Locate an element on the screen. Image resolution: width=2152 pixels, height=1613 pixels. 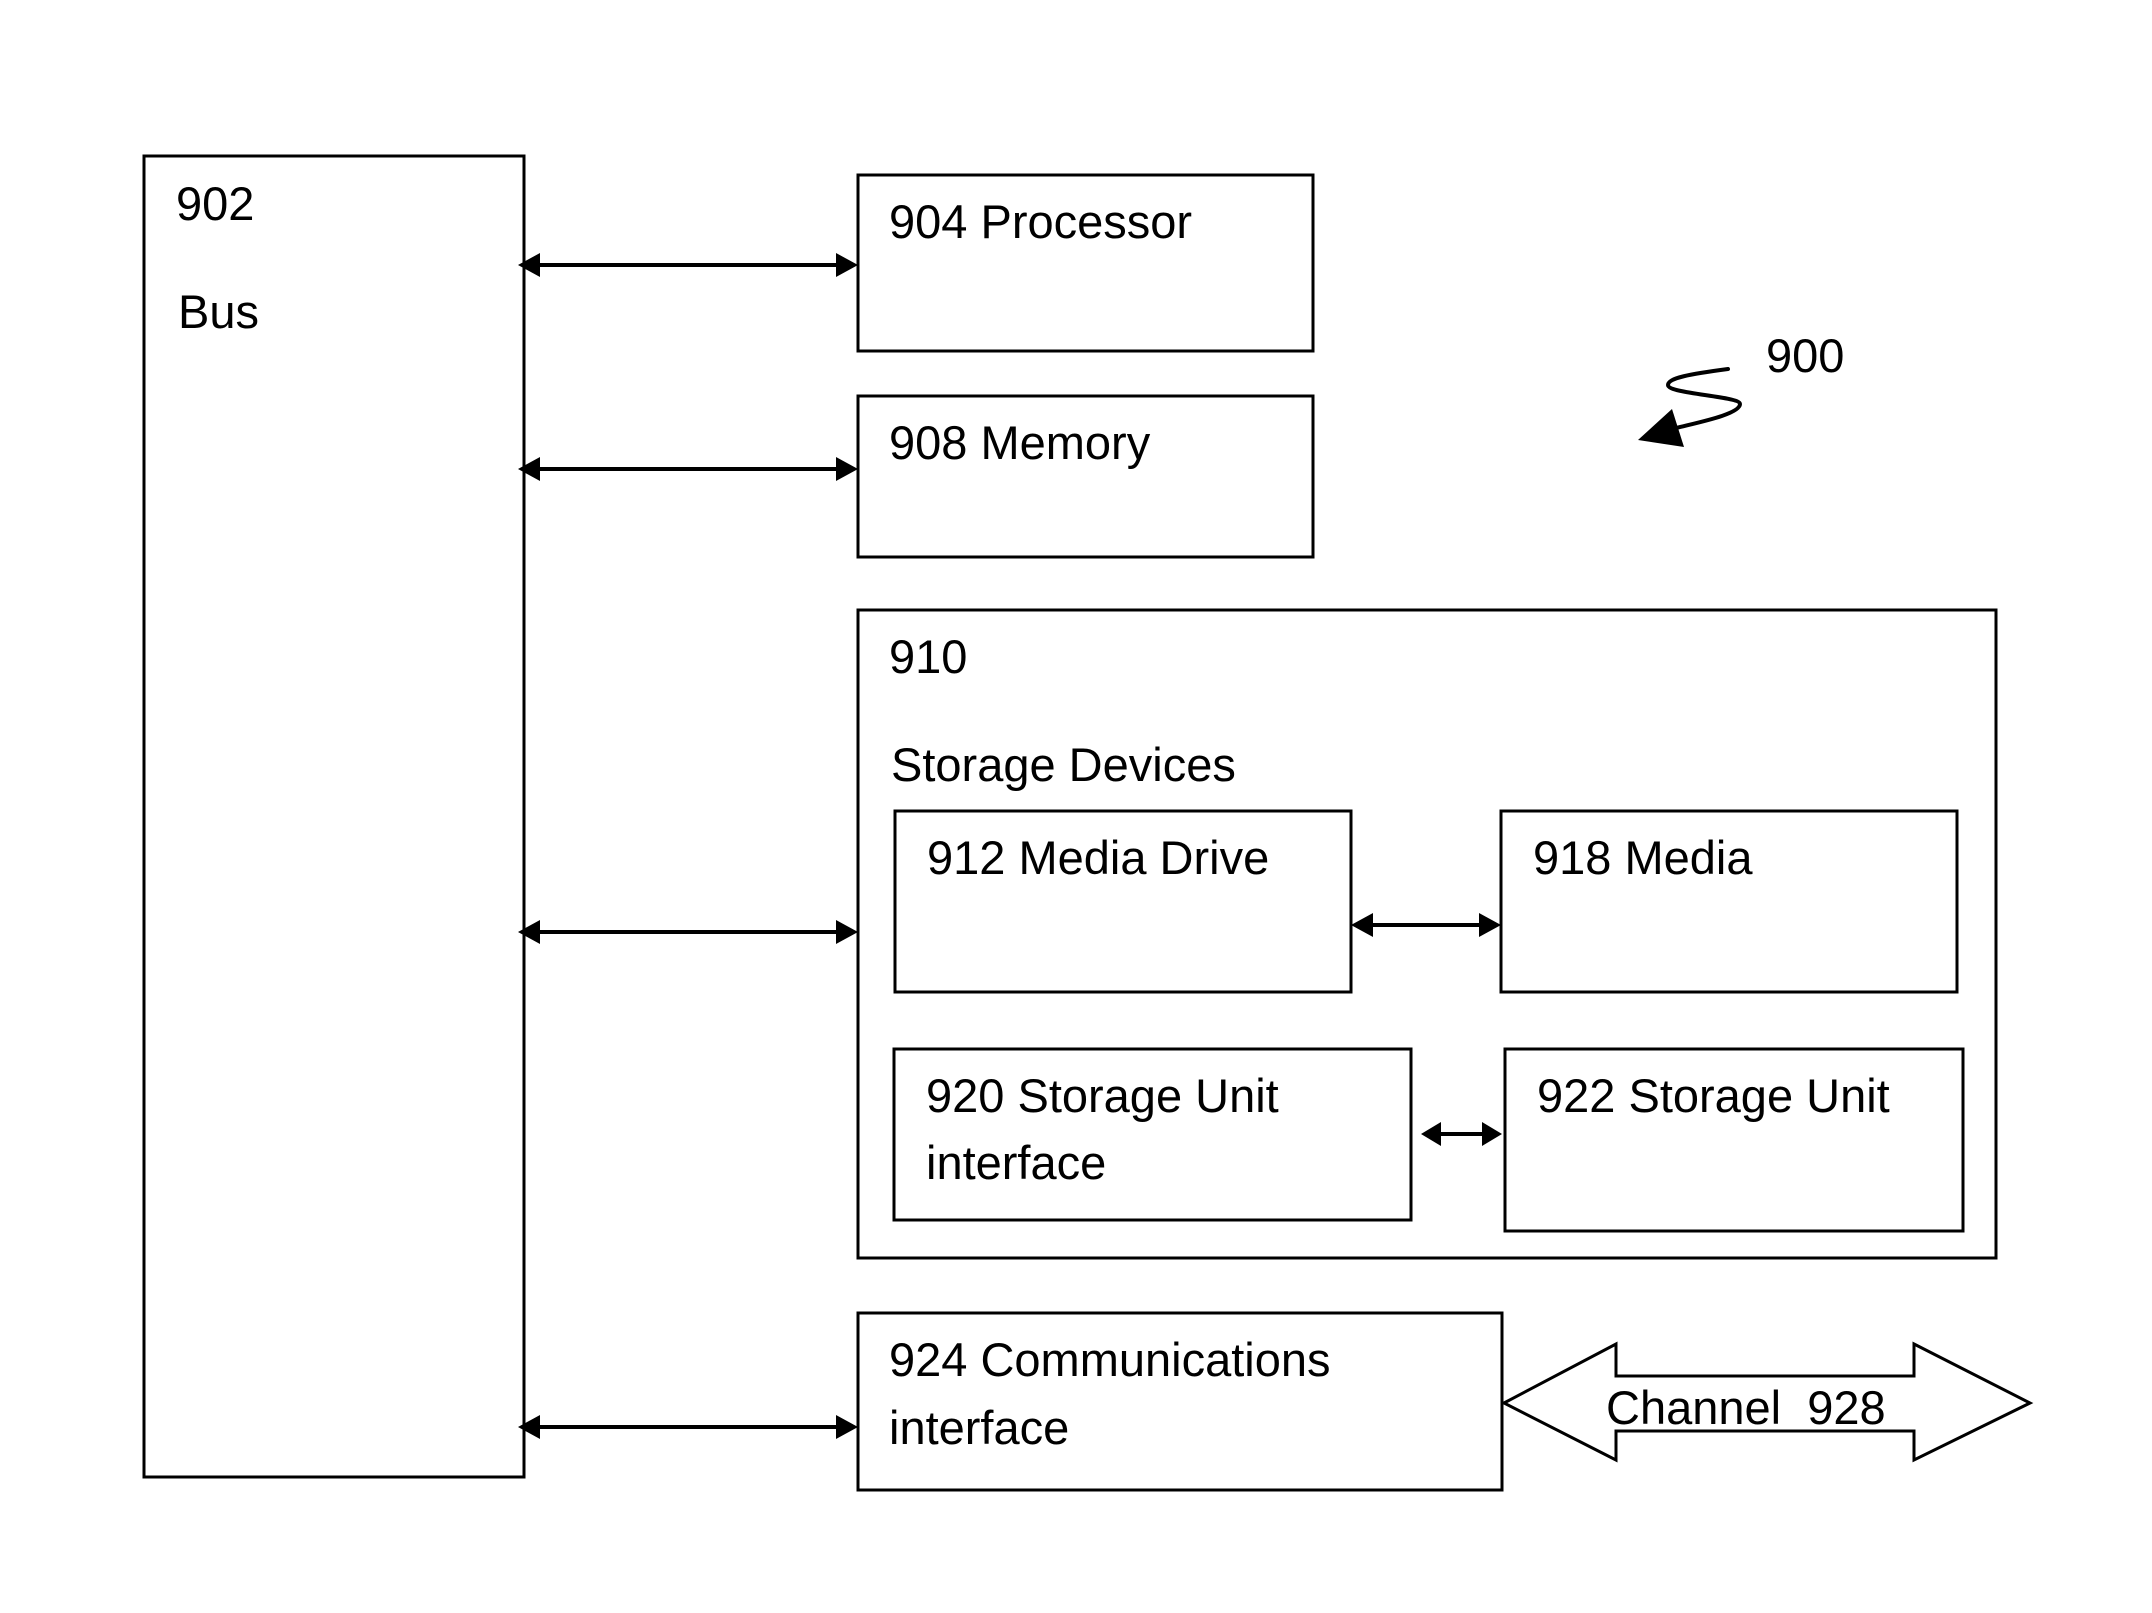
bus-communications-arrow is located at coordinates (688, 1427).